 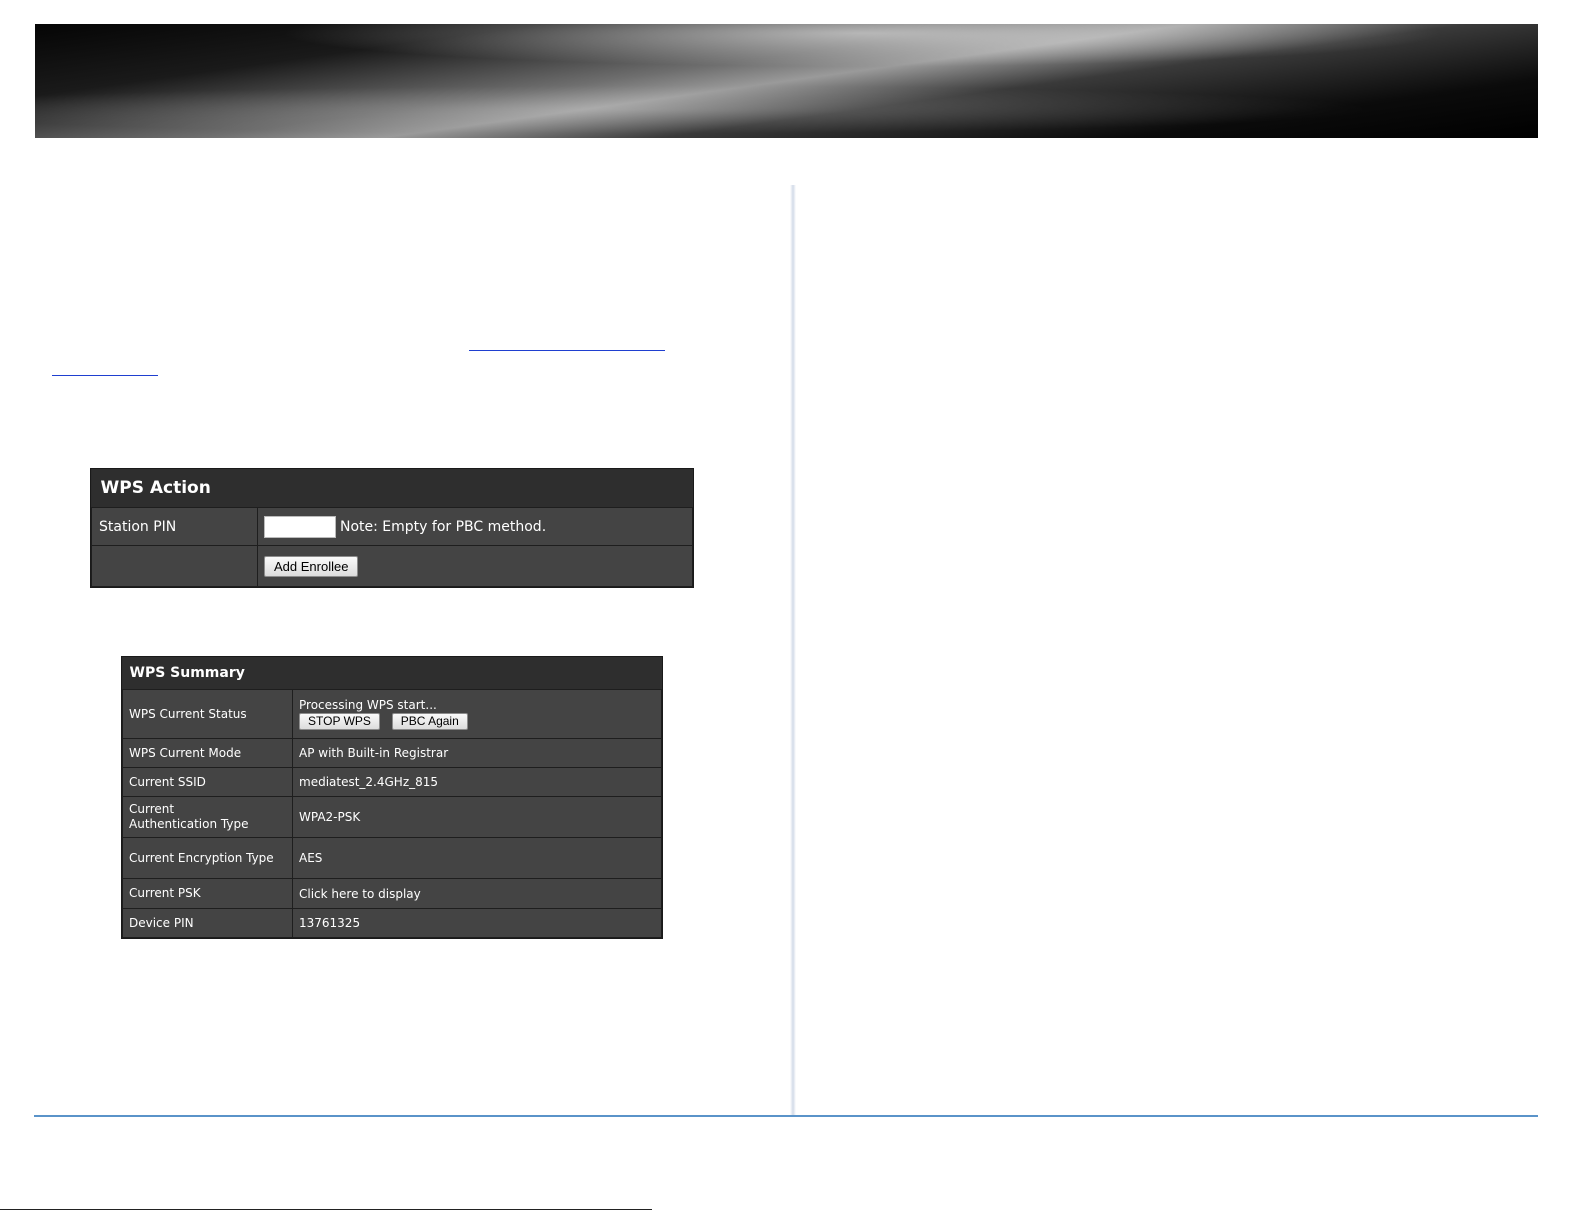 What do you see at coordinates (207, 858) in the screenshot?
I see `current-encryption-type-label: Current Encryption Type` at bounding box center [207, 858].